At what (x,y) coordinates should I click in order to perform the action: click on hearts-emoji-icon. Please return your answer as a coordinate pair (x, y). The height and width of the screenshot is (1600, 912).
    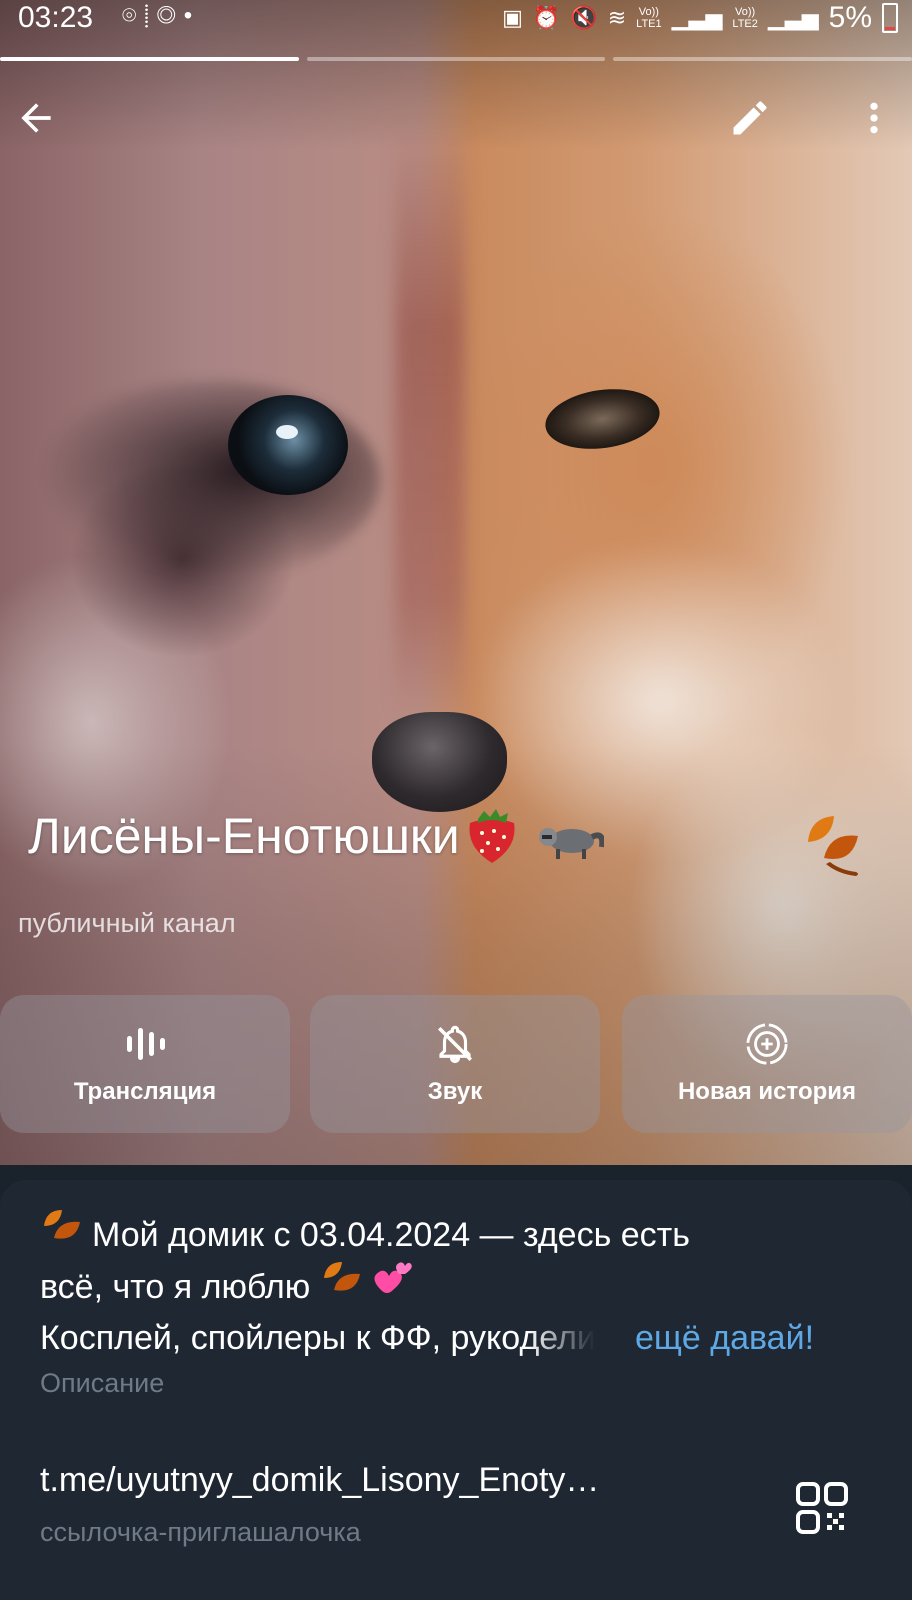
    Looking at the image, I should click on (393, 1284).